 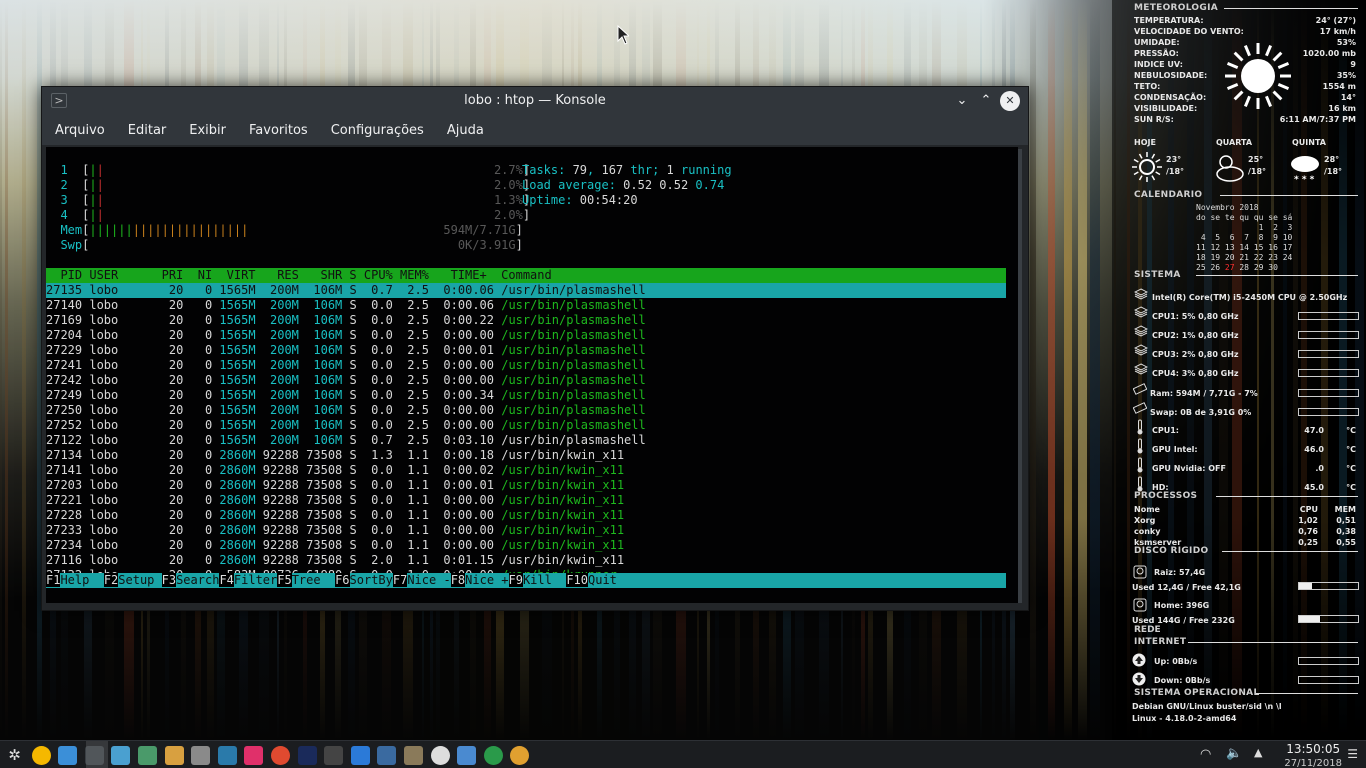 What do you see at coordinates (174, 755) in the screenshot?
I see `archive-icon` at bounding box center [174, 755].